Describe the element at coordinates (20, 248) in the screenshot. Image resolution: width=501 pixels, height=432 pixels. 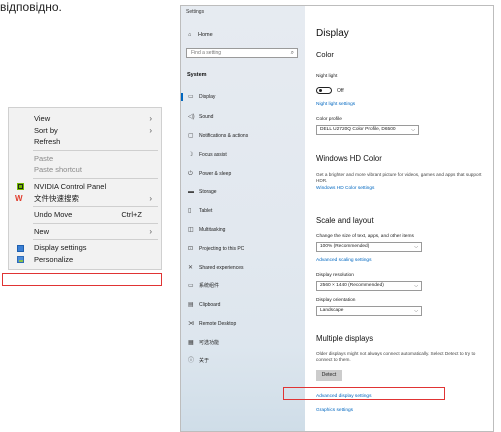
I see `display-icon` at that location.